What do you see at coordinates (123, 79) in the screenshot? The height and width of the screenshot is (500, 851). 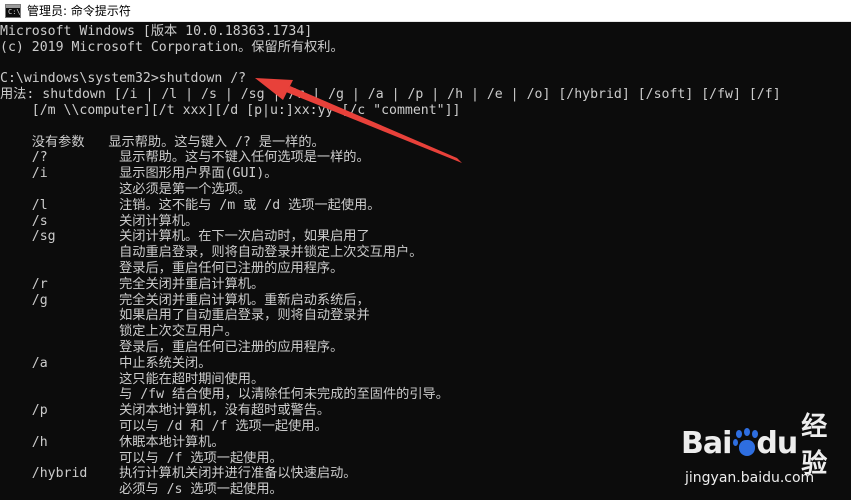 I see `console-line: C:\windows\system32>shutdown /?` at bounding box center [123, 79].